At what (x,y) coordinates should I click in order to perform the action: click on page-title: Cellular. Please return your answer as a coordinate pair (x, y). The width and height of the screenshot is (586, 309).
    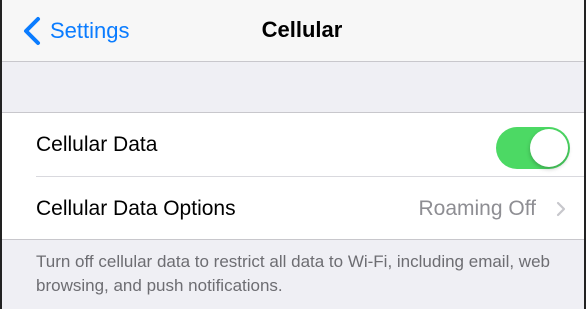
    Looking at the image, I should click on (302, 29).